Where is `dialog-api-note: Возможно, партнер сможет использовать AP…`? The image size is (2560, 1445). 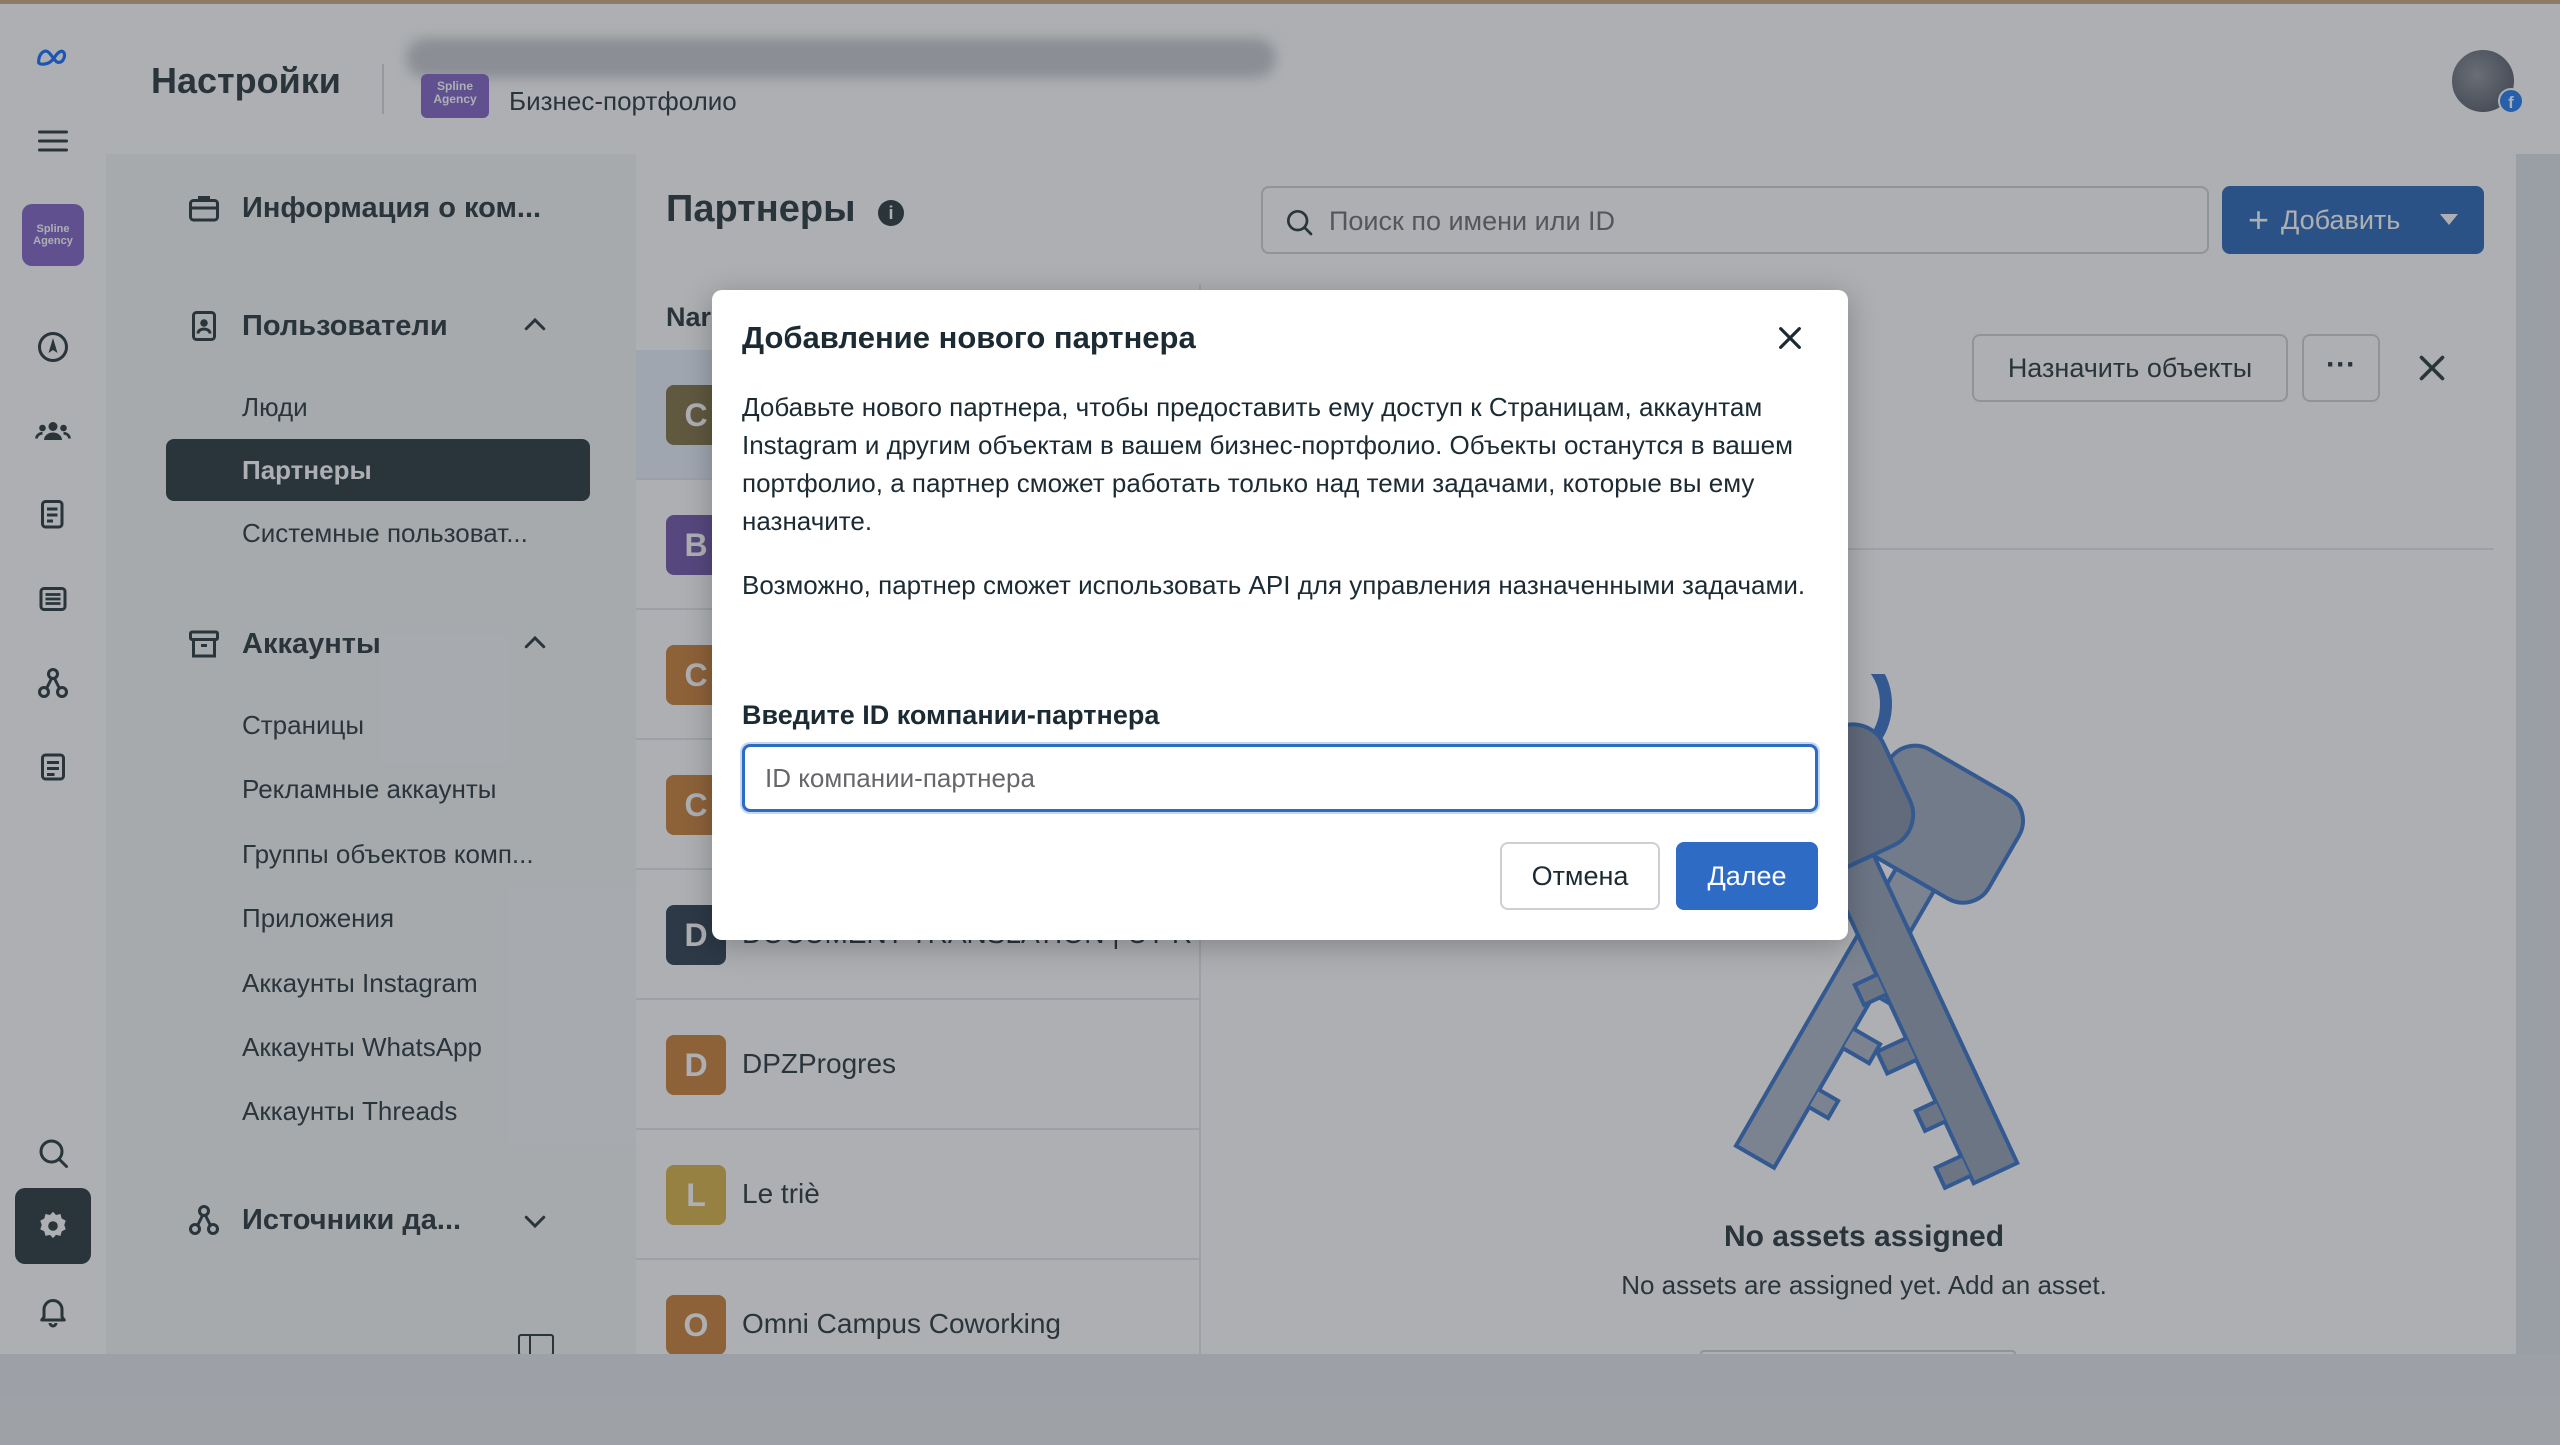 dialog-api-note: Возможно, партнер сможет использовать AP… is located at coordinates (1274, 585).